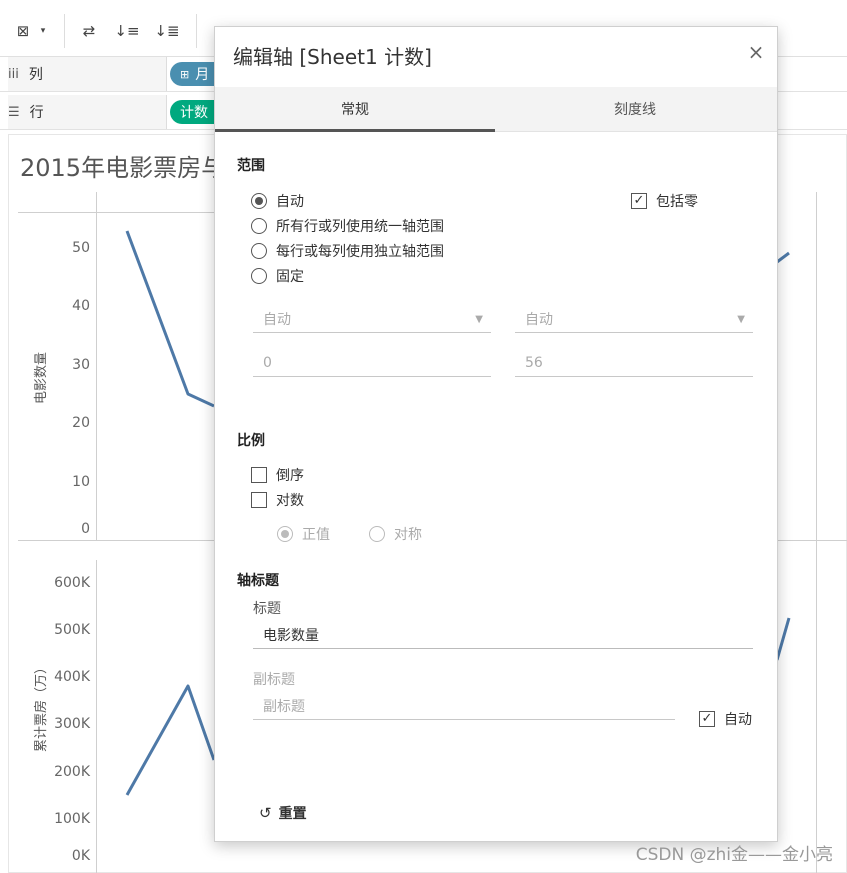 The width and height of the screenshot is (847, 873). I want to click on scale-heading: 比例, so click(251, 441).